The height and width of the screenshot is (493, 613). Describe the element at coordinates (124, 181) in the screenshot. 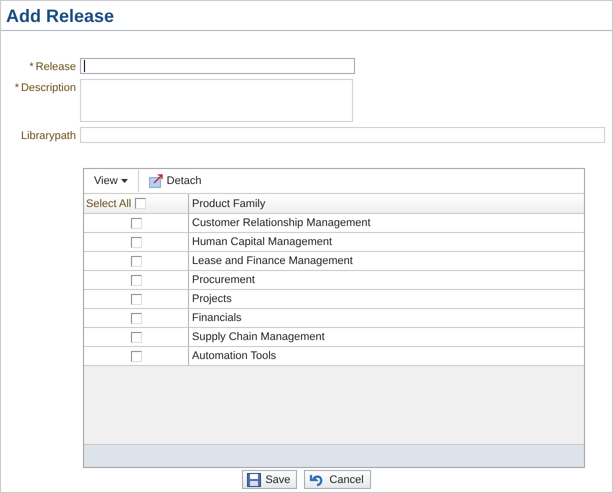

I see `caret-icon` at that location.